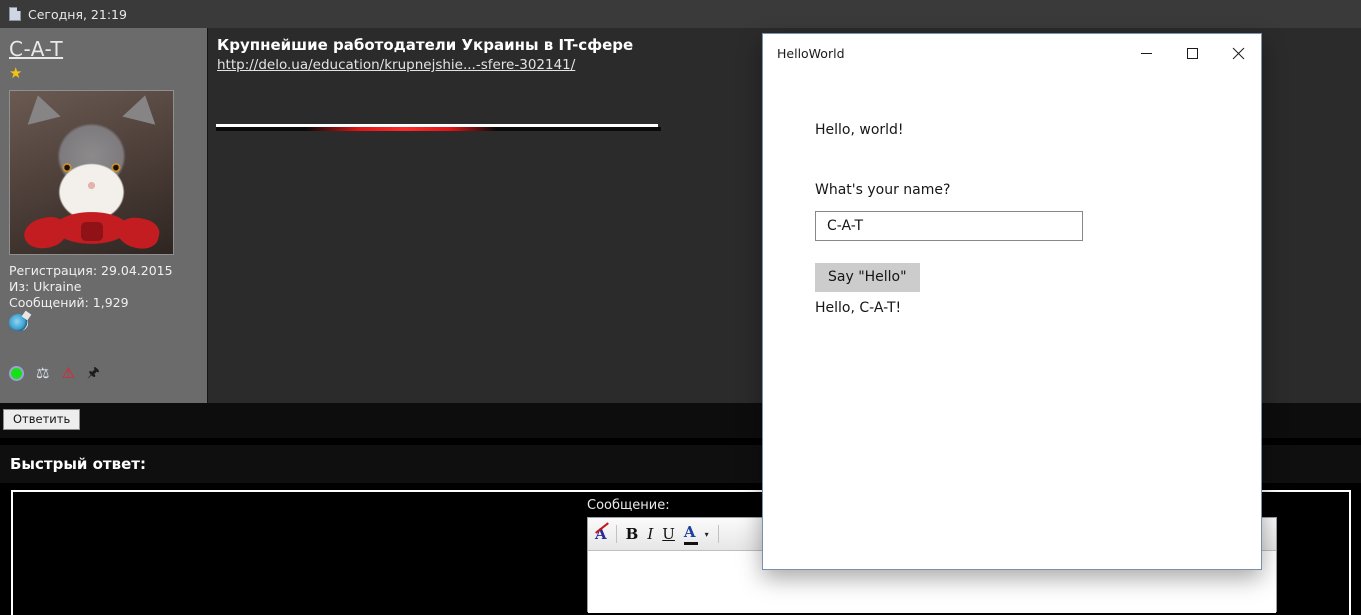 This screenshot has height=615, width=1361. I want to click on user-badges: ★, so click(108, 74).